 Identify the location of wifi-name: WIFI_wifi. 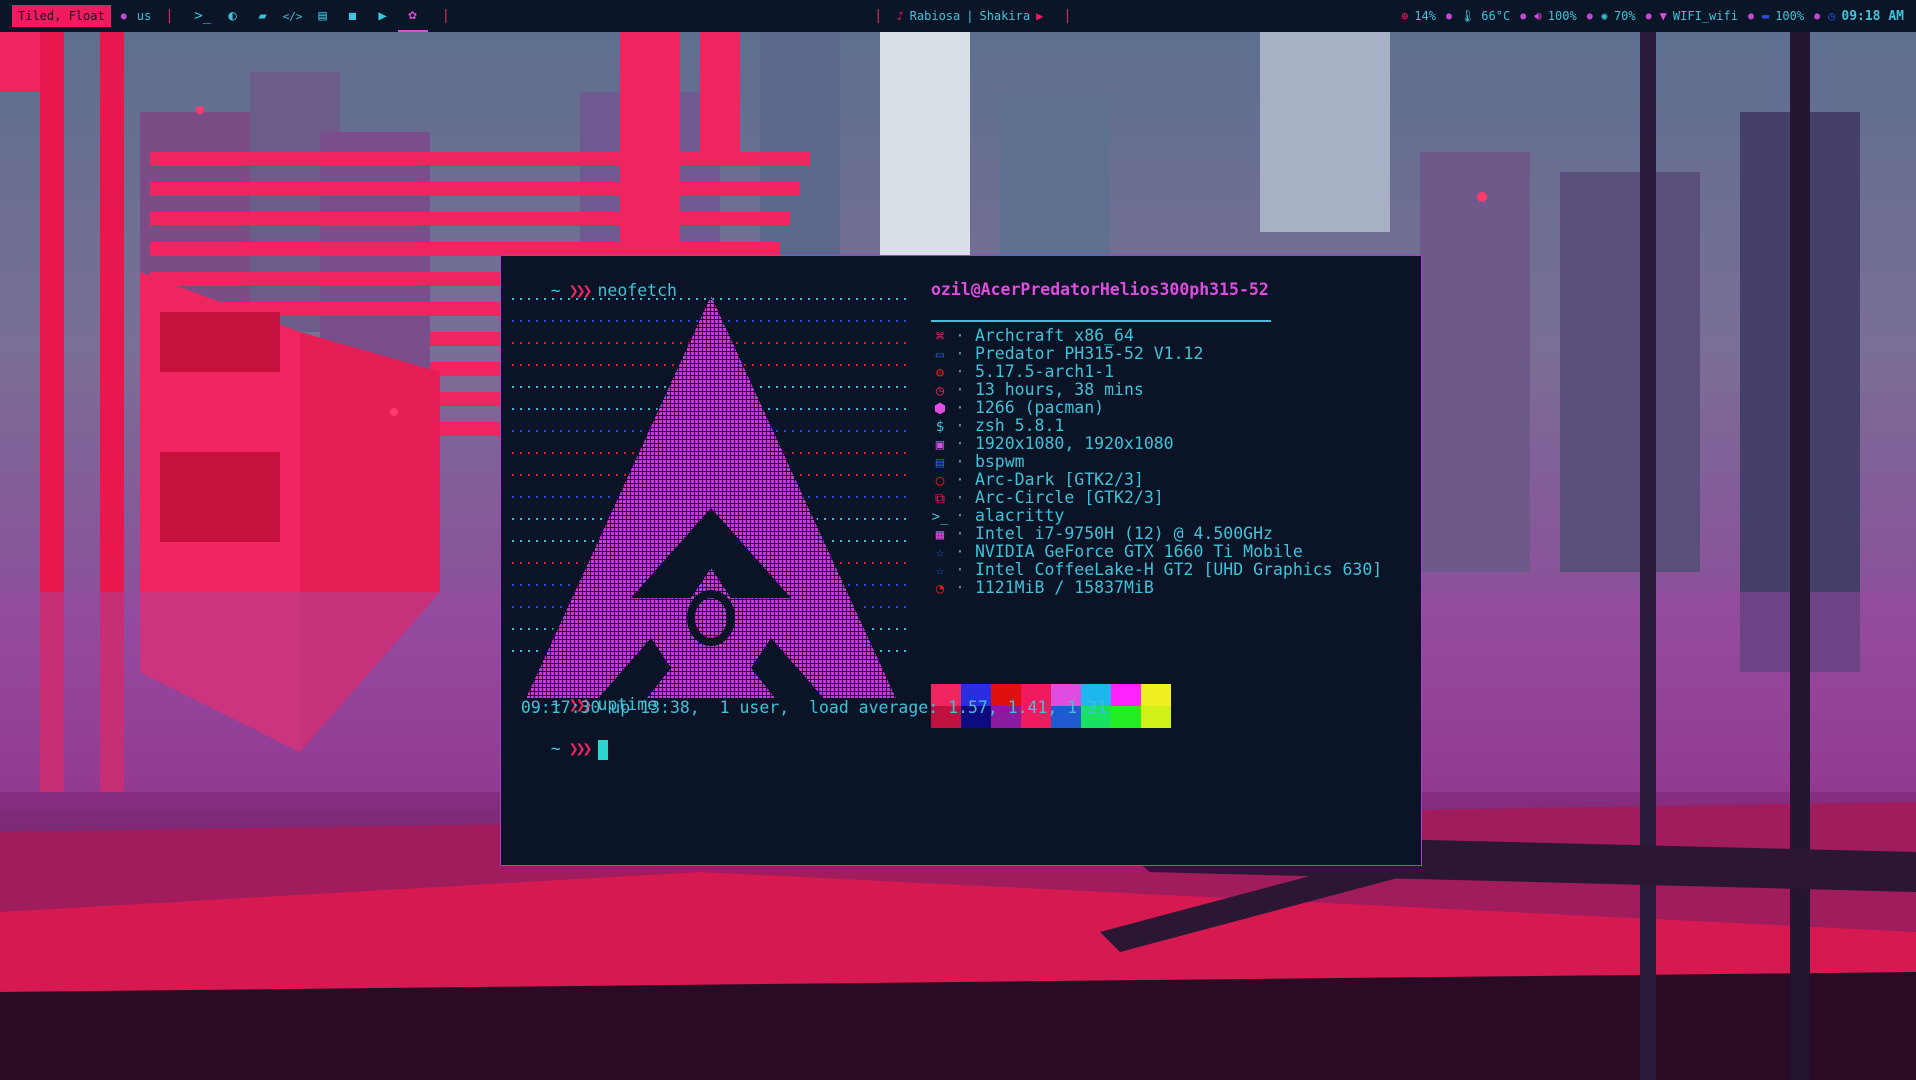
(1705, 16).